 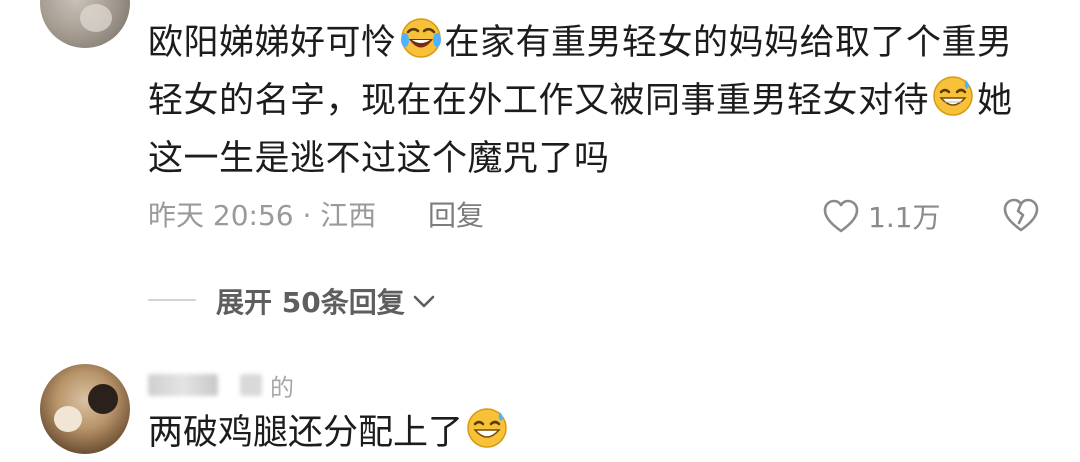 I want to click on comment-text-segment: 这一生是逃不过这个魔咒了吗, so click(x=379, y=159).